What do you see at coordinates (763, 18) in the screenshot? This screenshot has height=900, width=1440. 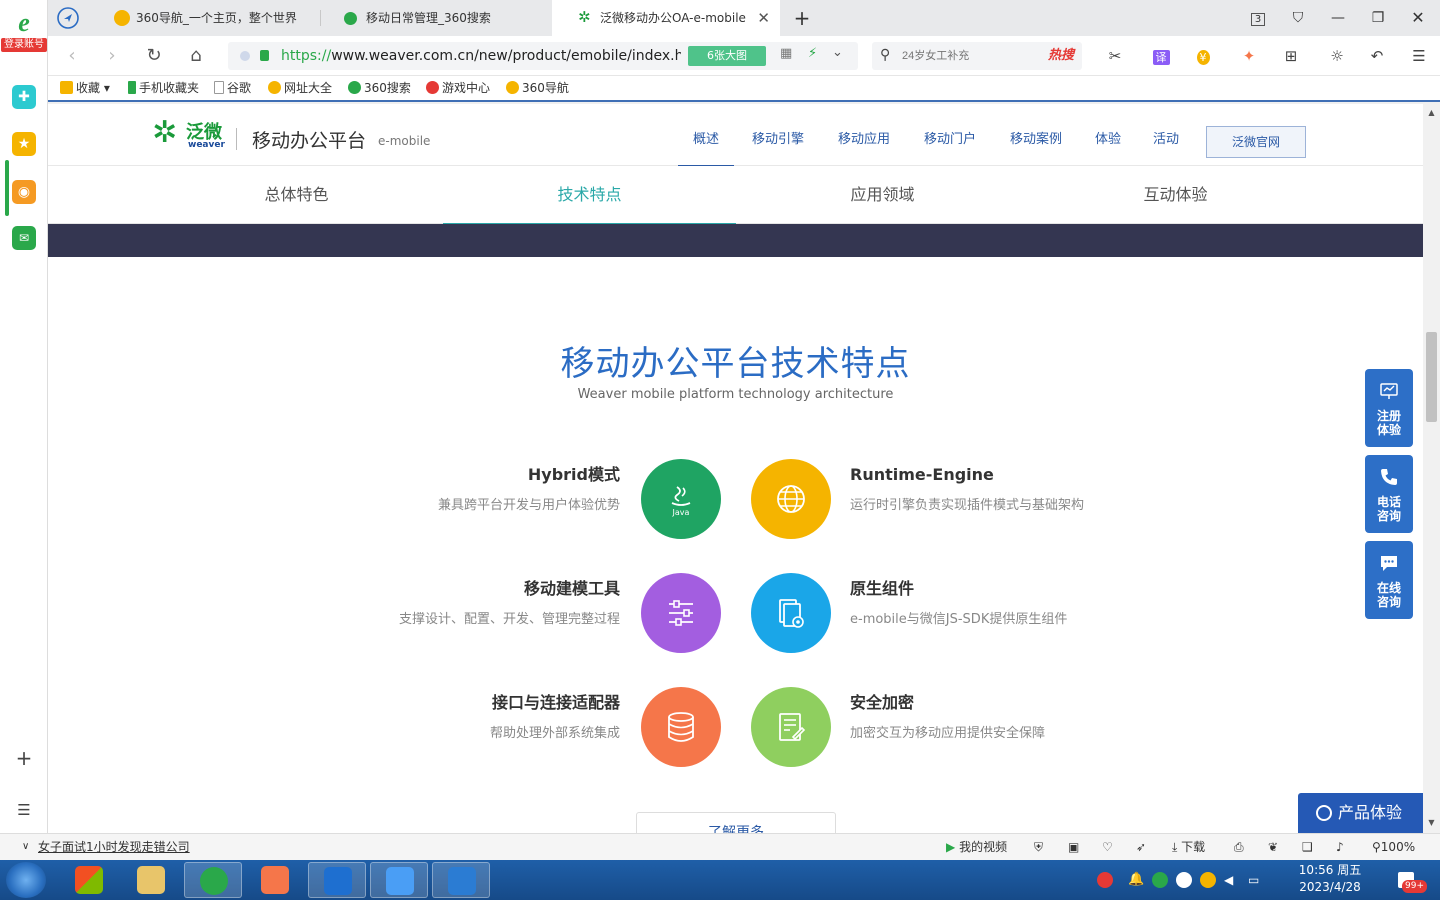 I see `close-tab-icon: ✕` at bounding box center [763, 18].